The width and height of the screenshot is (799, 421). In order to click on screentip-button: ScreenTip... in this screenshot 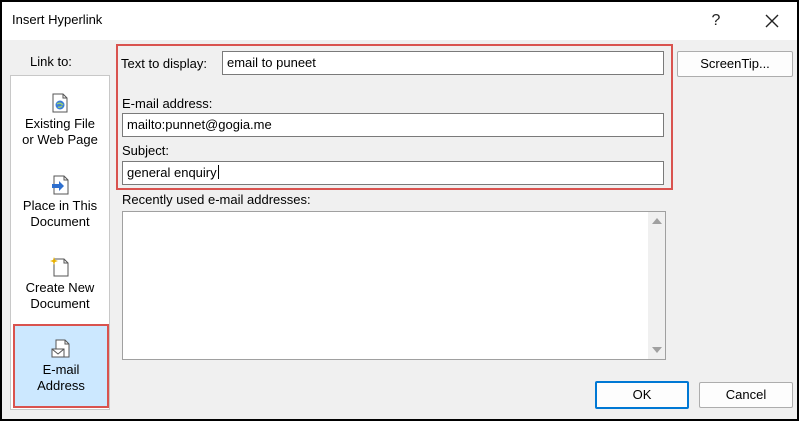, I will do `click(735, 64)`.